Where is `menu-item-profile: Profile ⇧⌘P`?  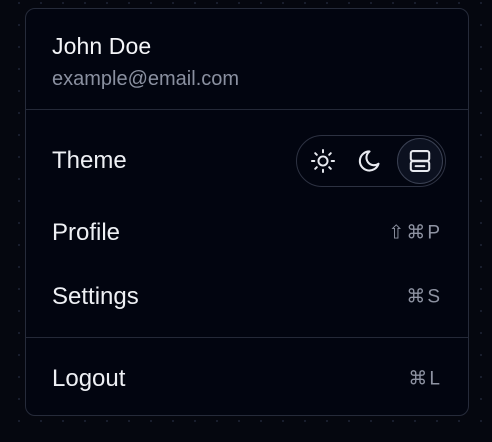
menu-item-profile: Profile ⇧⌘P is located at coordinates (247, 233).